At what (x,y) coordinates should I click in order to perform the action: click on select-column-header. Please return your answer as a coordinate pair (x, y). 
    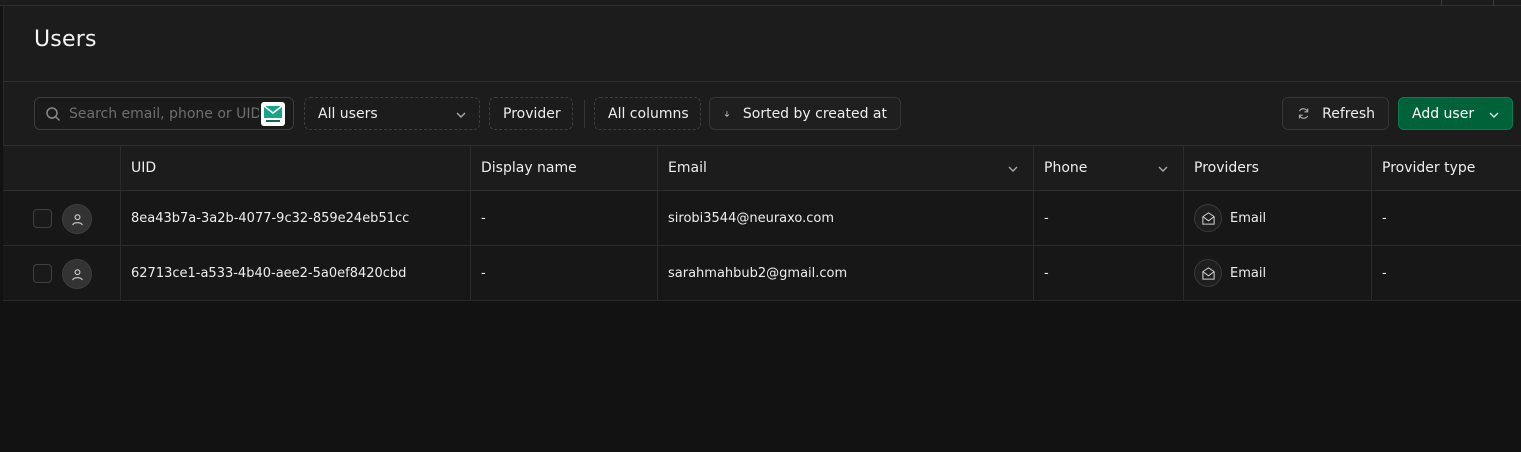
    Looking at the image, I should click on (62, 168).